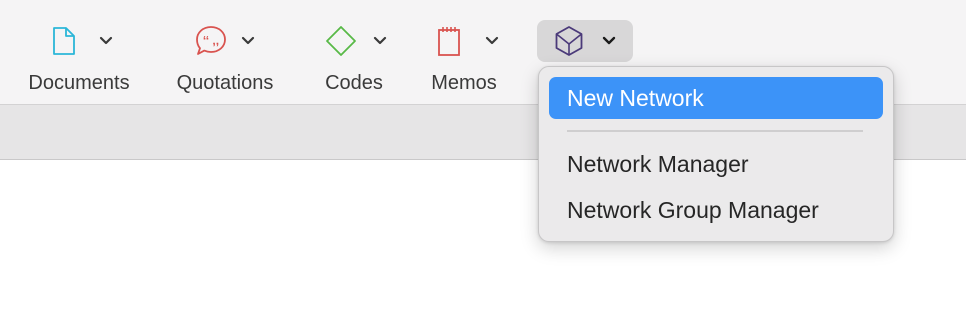  What do you see at coordinates (449, 41) in the screenshot?
I see `memo-icon` at bounding box center [449, 41].